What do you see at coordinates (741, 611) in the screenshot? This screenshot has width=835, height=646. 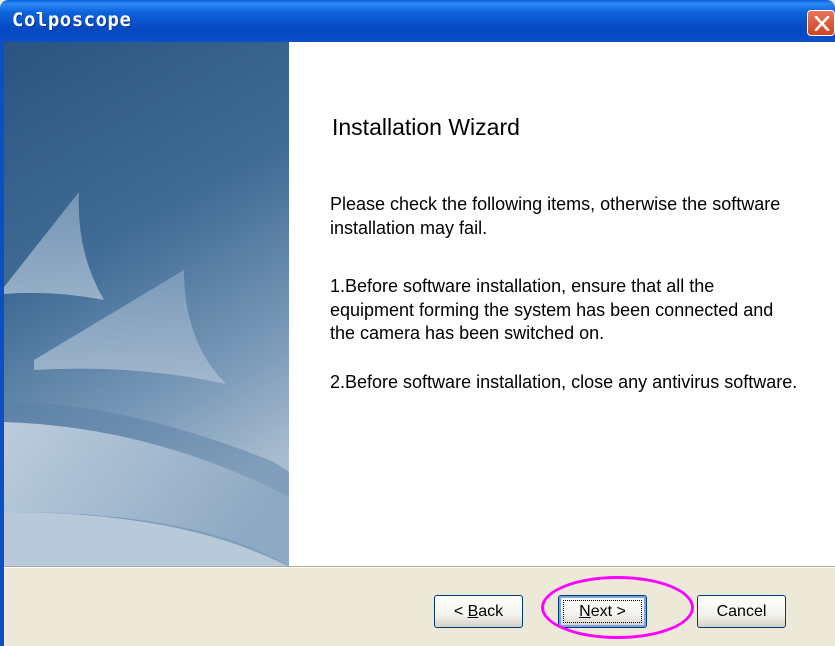 I see `cancel-button: Cancel` at bounding box center [741, 611].